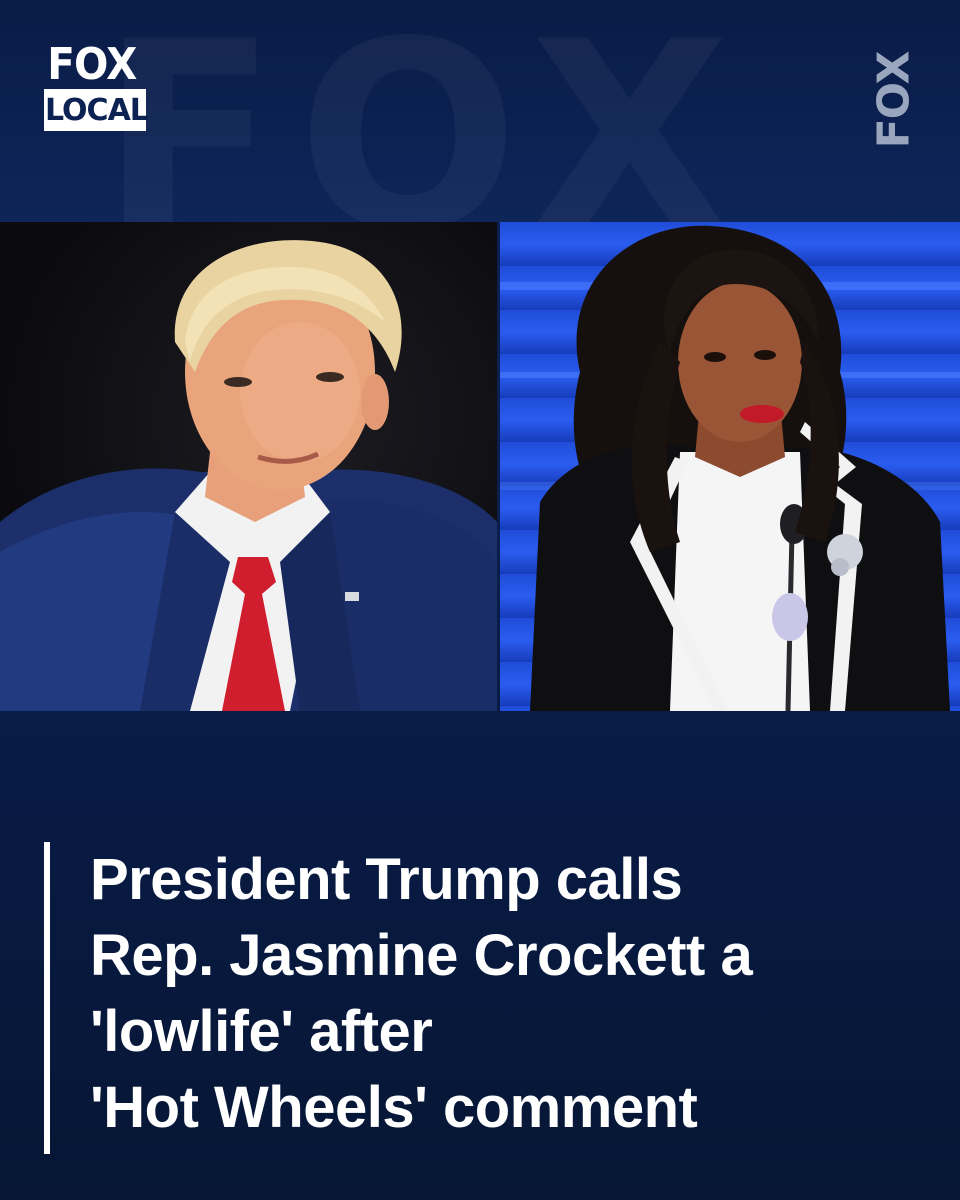 The image size is (960, 1200). Describe the element at coordinates (261, 1031) in the screenshot. I see `headline-line-3: 'lowlife' after` at that location.